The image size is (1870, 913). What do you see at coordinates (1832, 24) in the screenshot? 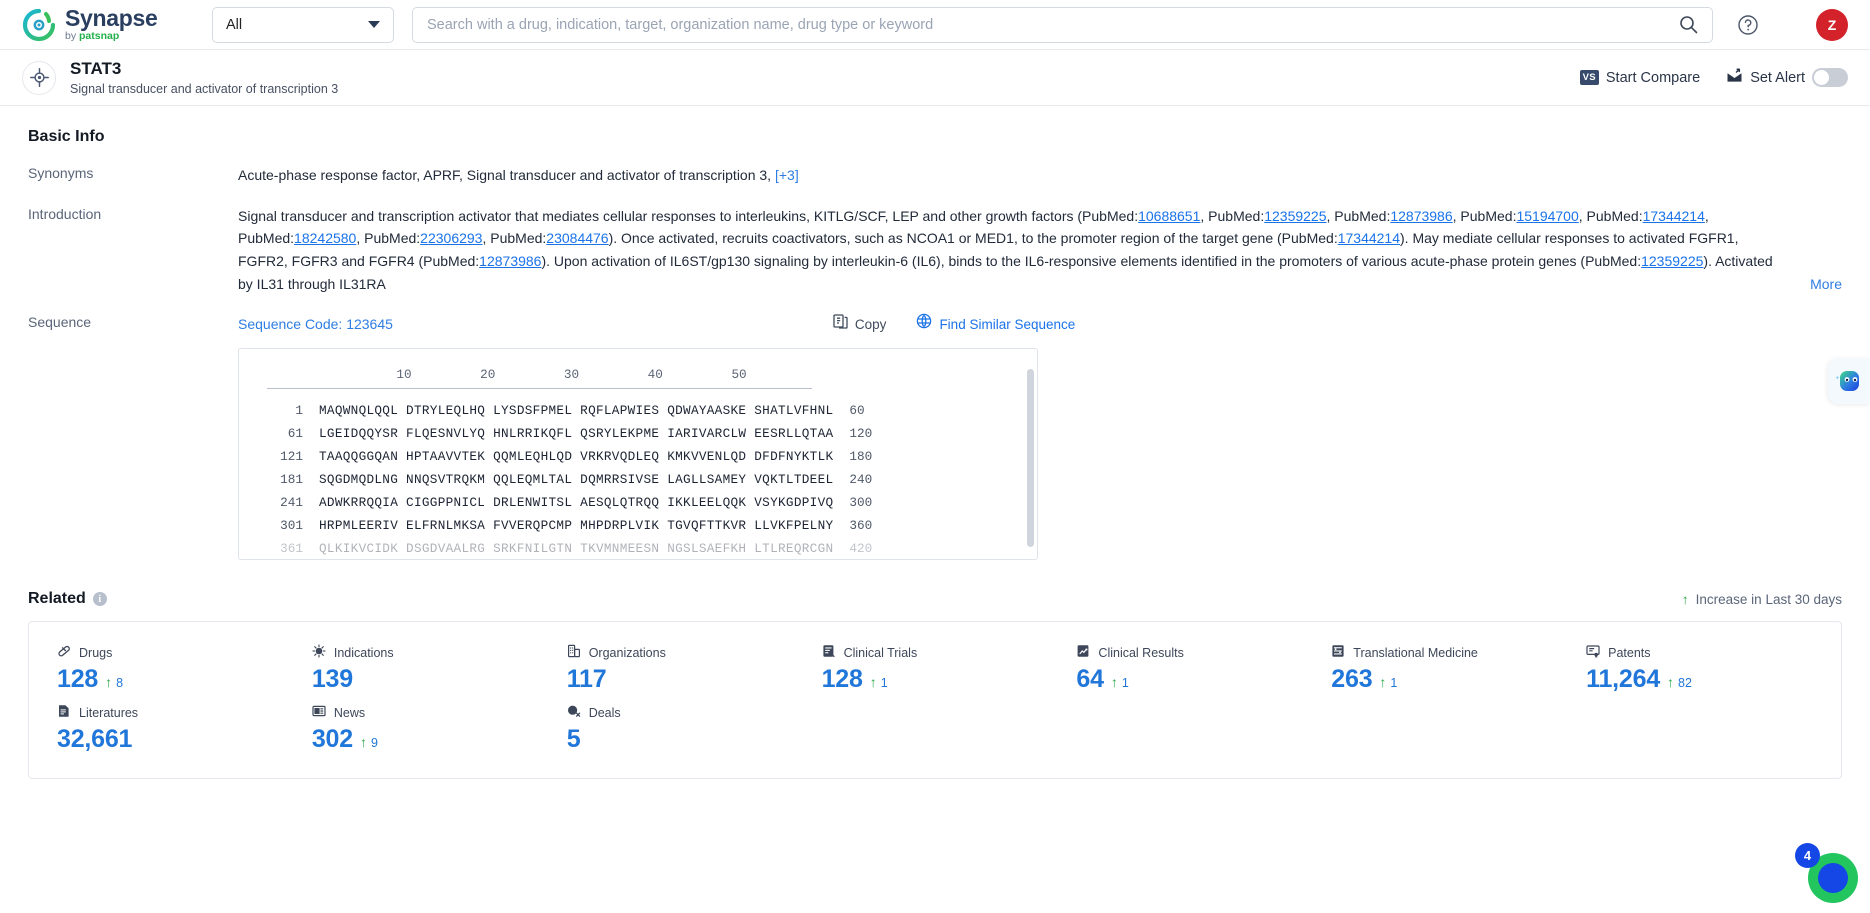
I see `avatar: Z` at bounding box center [1832, 24].